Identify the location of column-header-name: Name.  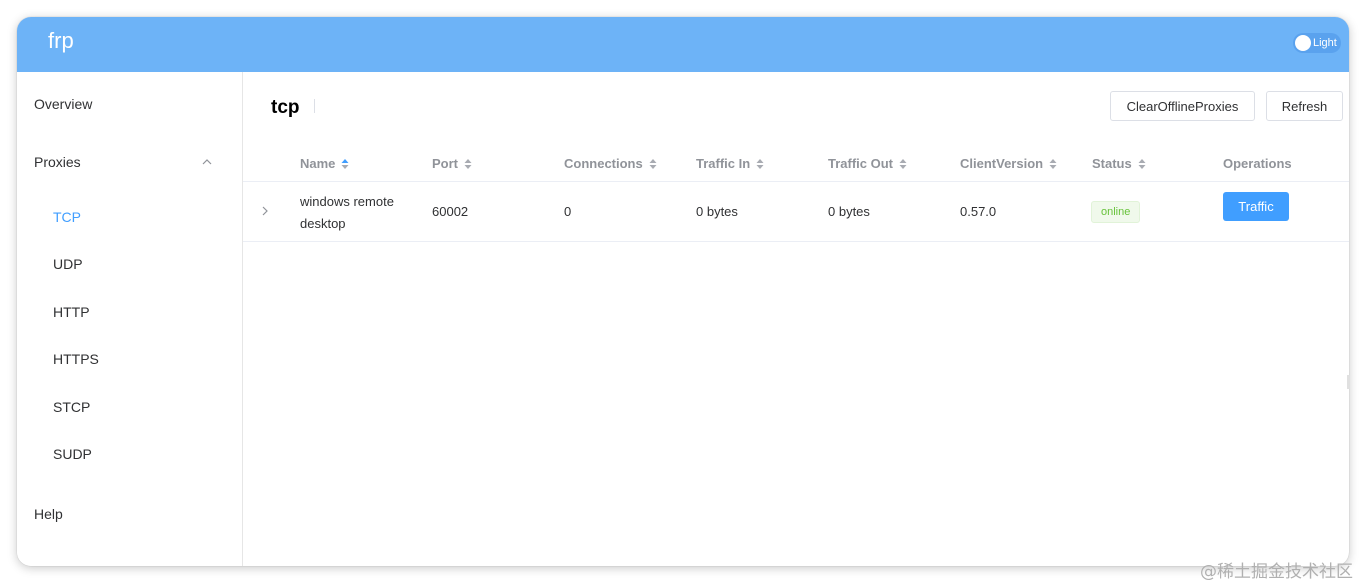
(324, 163).